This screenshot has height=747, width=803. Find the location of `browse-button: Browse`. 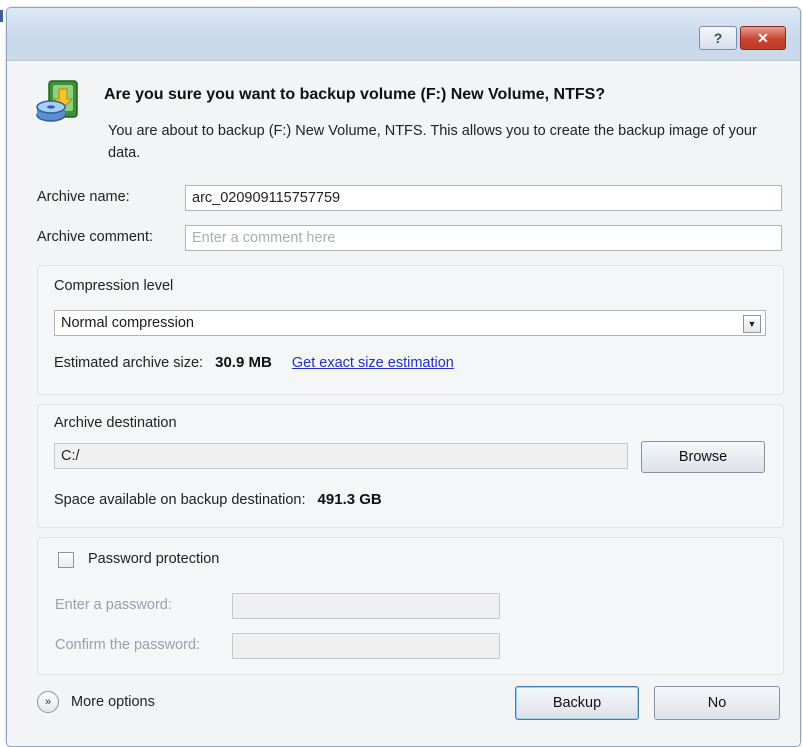

browse-button: Browse is located at coordinates (703, 457).